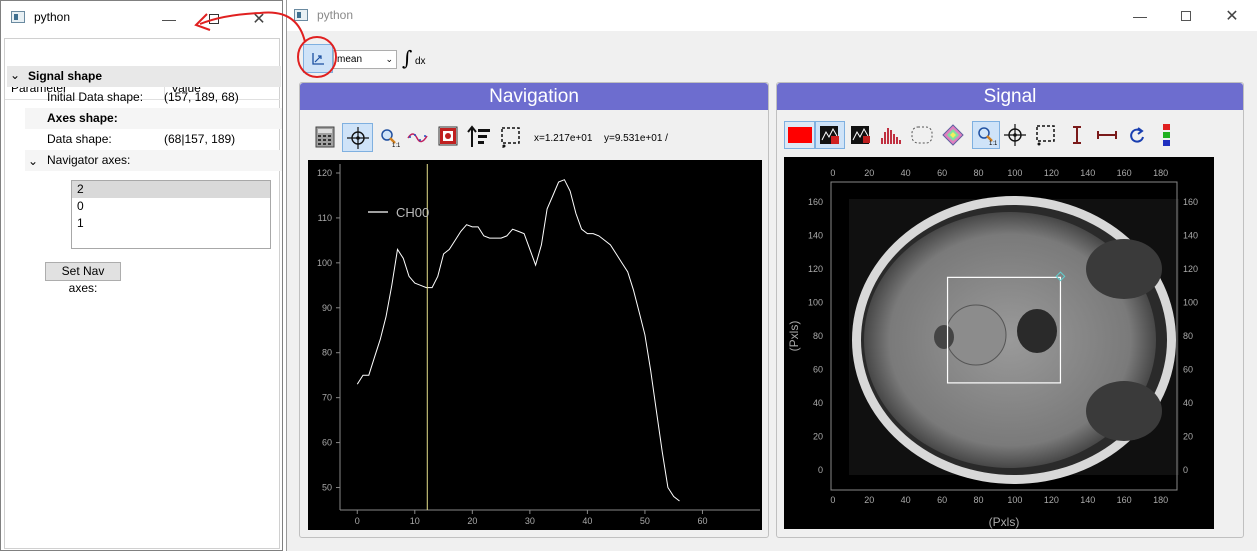  I want to click on math-function-select: mean ⌄, so click(365, 59).